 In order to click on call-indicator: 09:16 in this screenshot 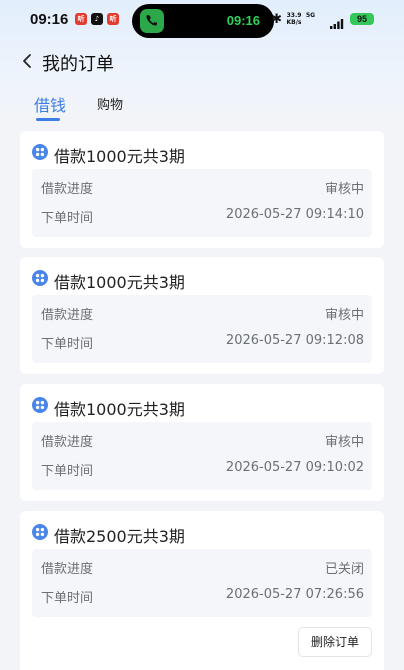, I will do `click(203, 21)`.